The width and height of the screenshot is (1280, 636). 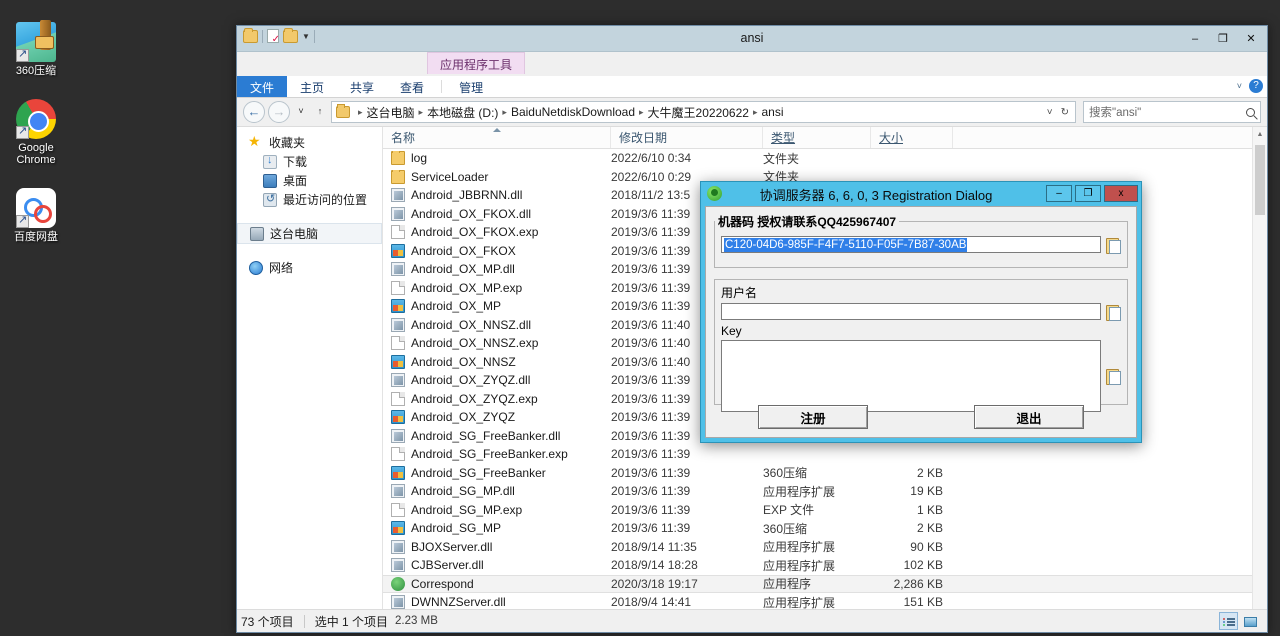 I want to click on column-header-date: 修改日期, so click(x=687, y=137).